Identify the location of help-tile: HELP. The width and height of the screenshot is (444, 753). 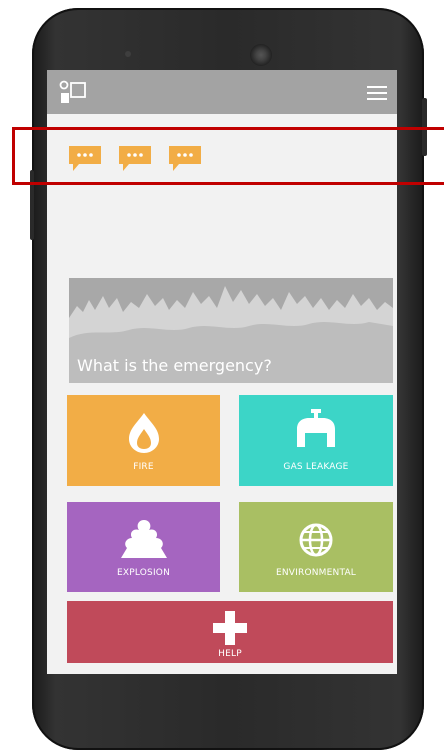
(230, 632).